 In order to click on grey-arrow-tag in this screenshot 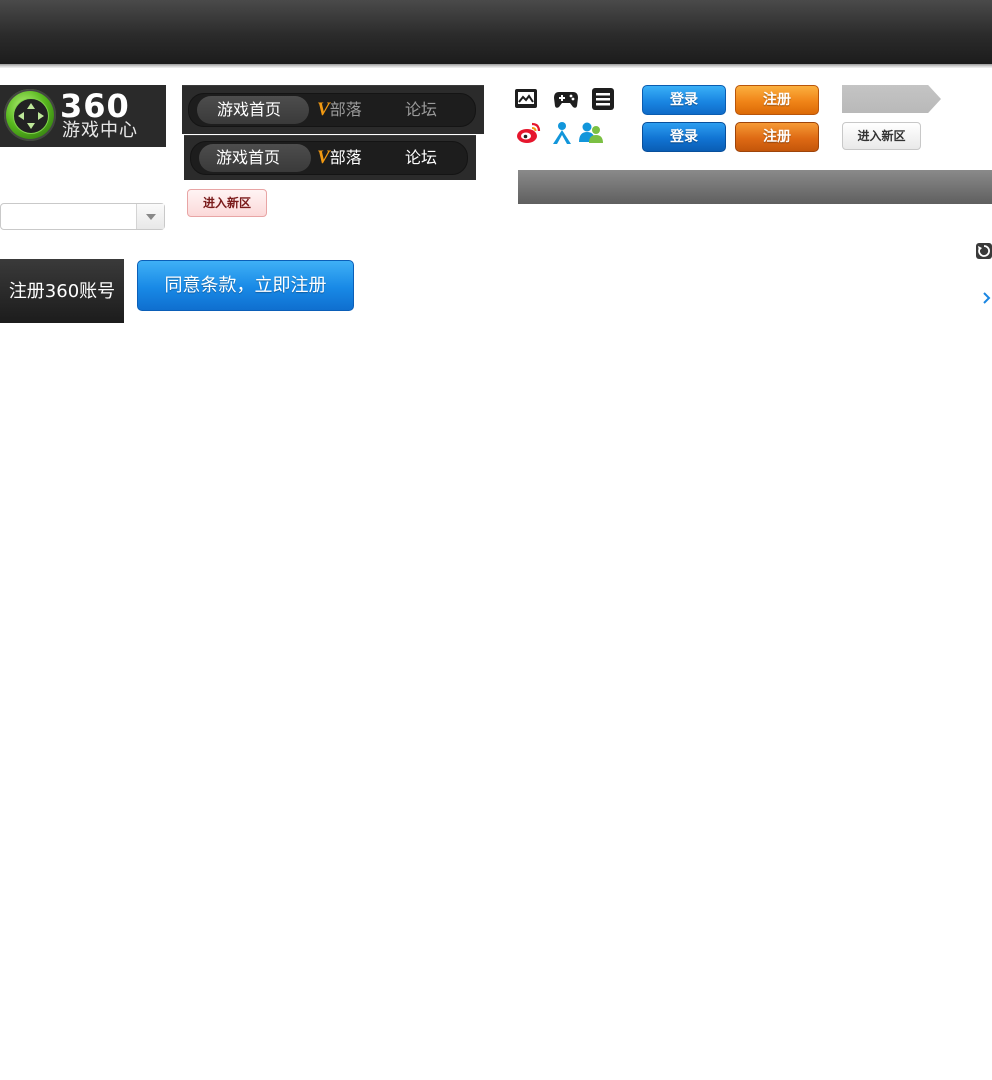, I will do `click(891, 99)`.